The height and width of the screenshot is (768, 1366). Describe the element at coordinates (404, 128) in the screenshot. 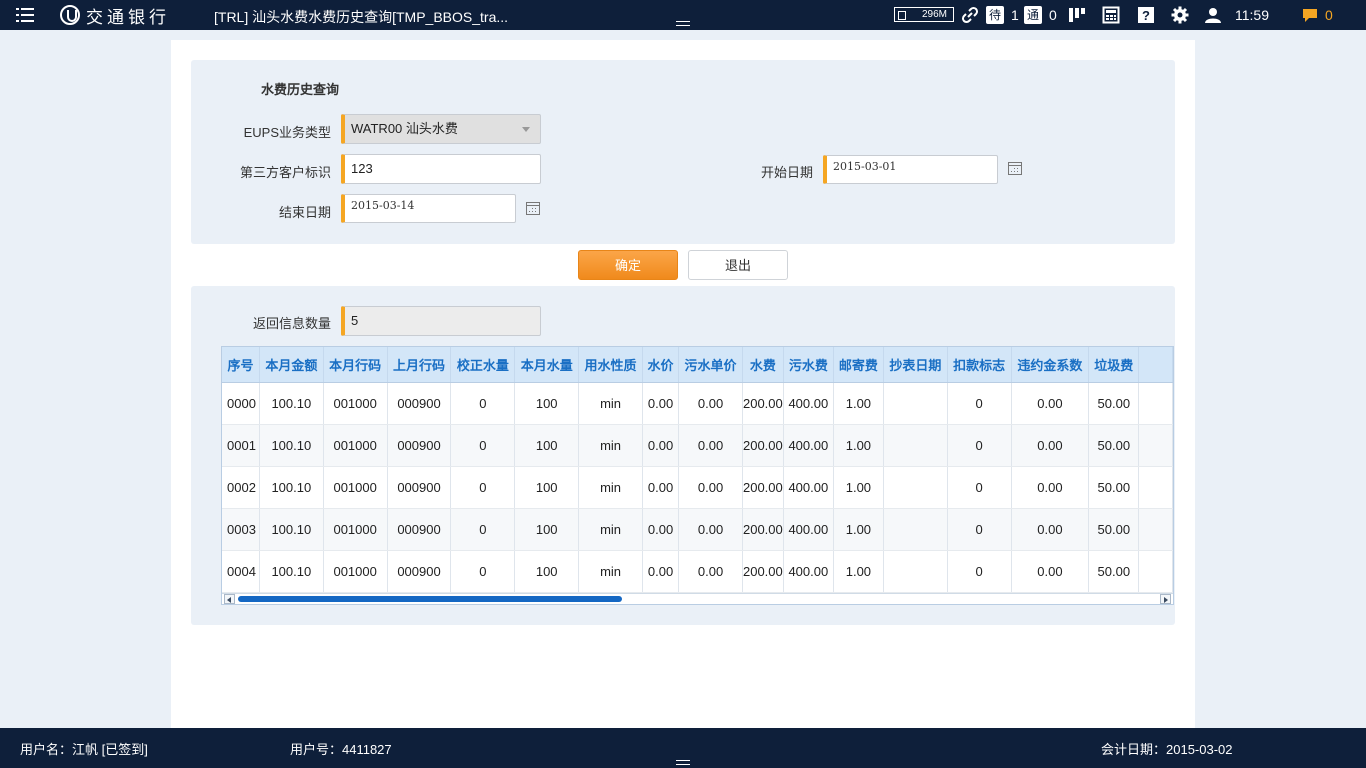

I see `business-type-value: WATR00 汕头水费` at that location.